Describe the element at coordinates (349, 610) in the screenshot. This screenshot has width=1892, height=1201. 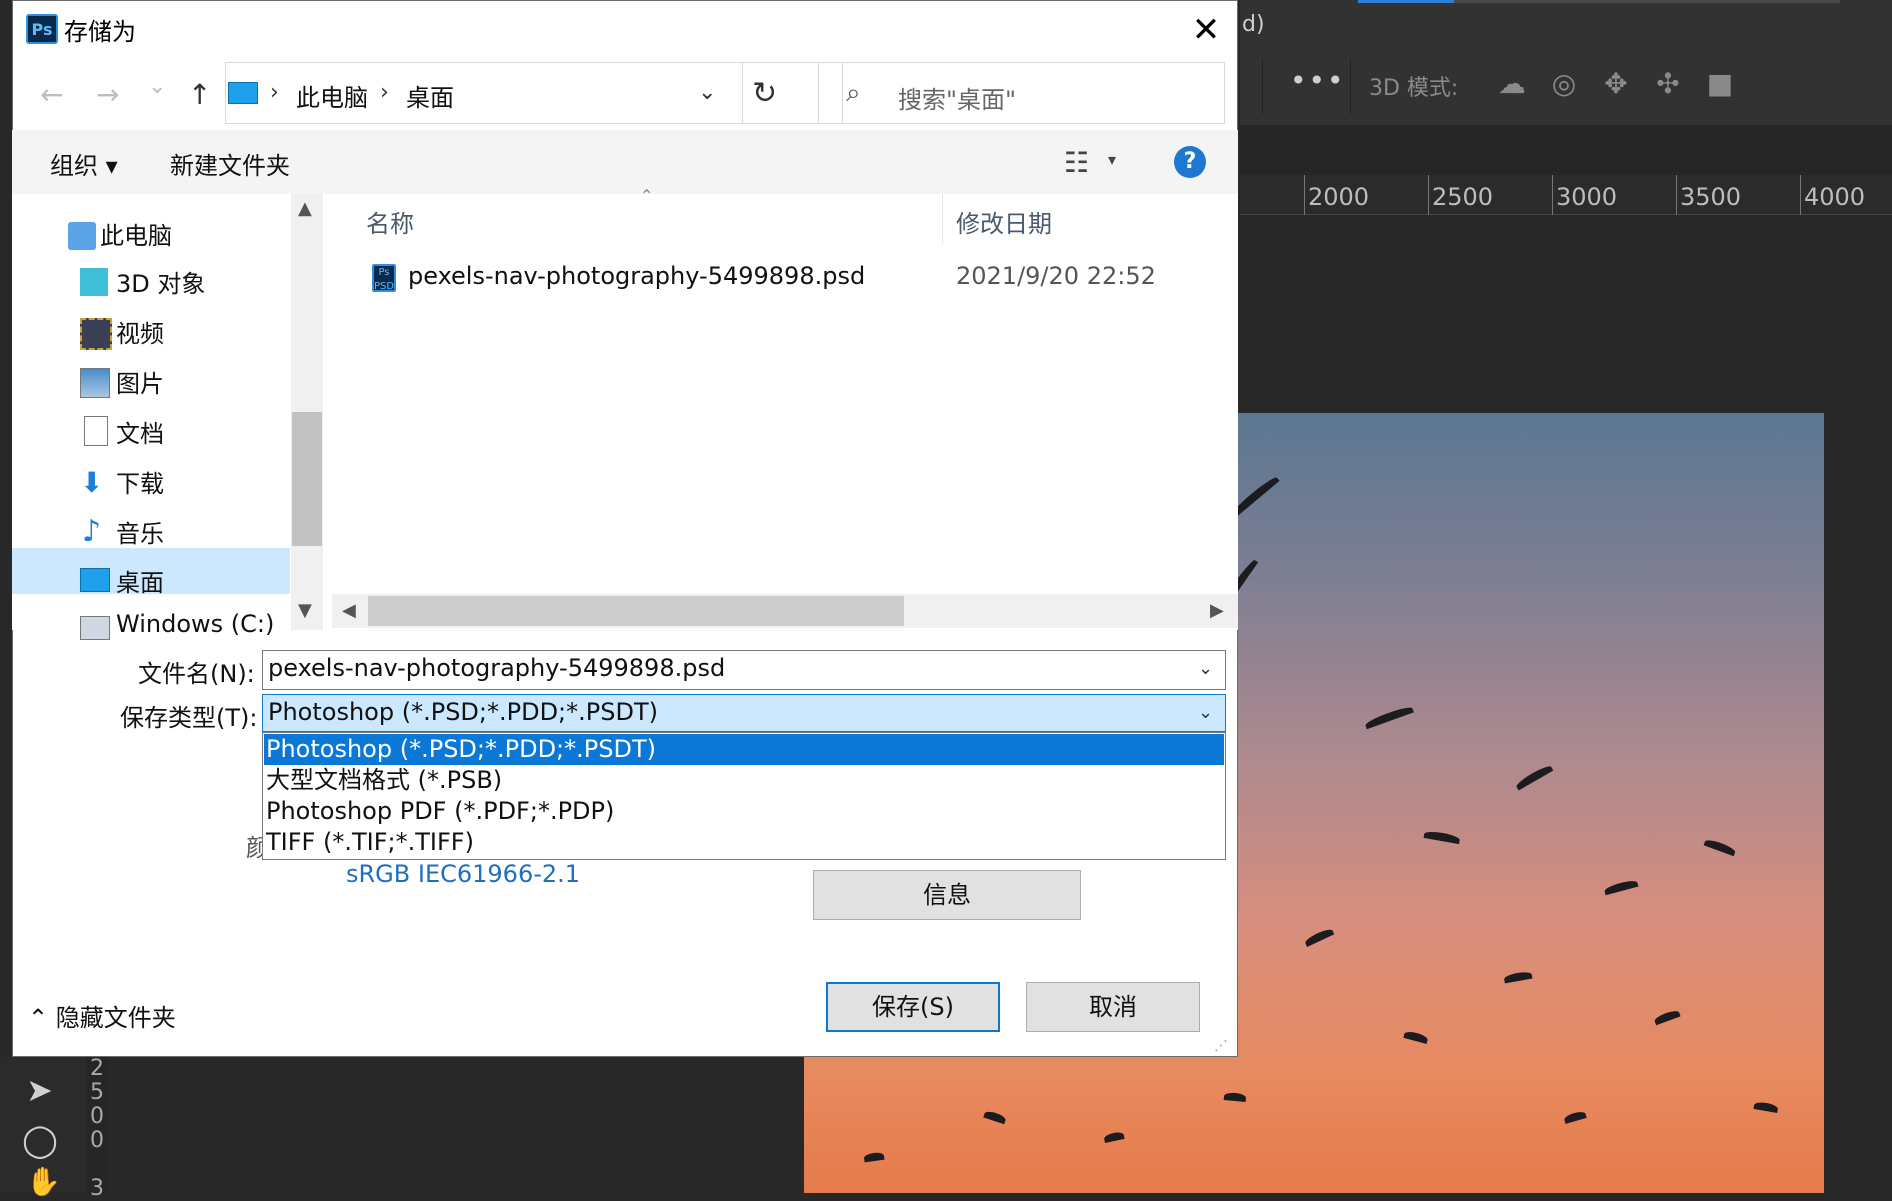
I see `scroll-left-icon: ◀` at that location.